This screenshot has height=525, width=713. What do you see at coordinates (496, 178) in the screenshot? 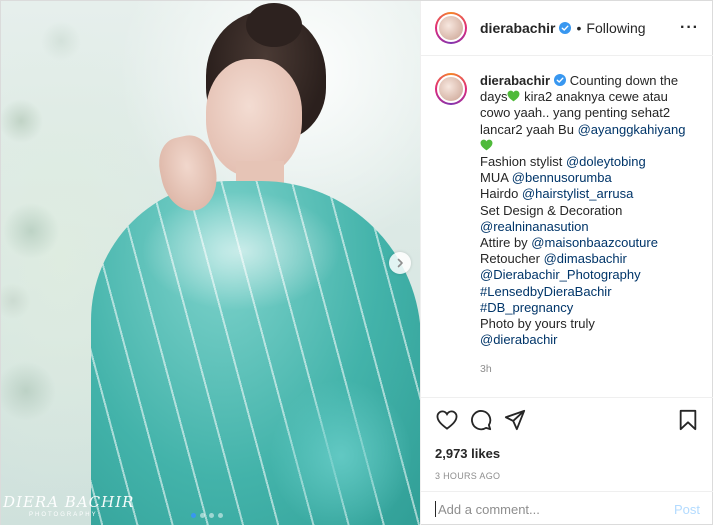
I see `caption-text-segment: MUA` at bounding box center [496, 178].